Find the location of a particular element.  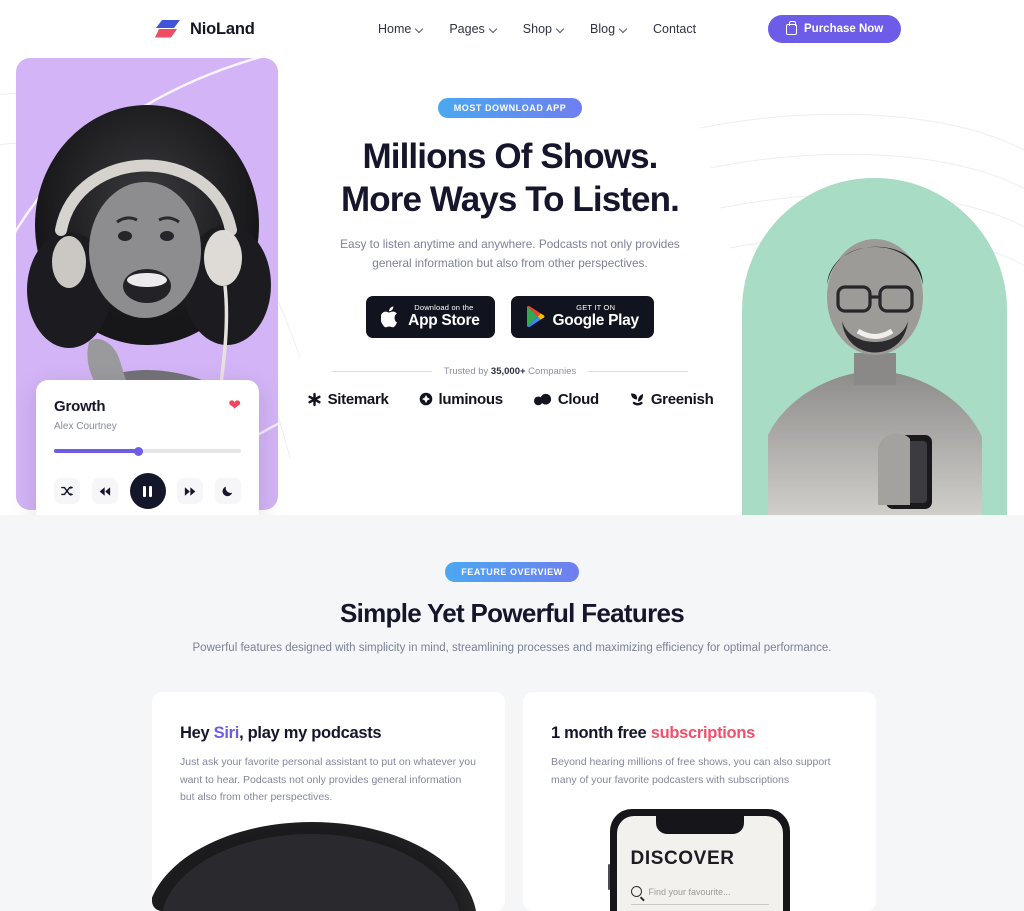

card-title-accent: subscriptions is located at coordinates (703, 733).